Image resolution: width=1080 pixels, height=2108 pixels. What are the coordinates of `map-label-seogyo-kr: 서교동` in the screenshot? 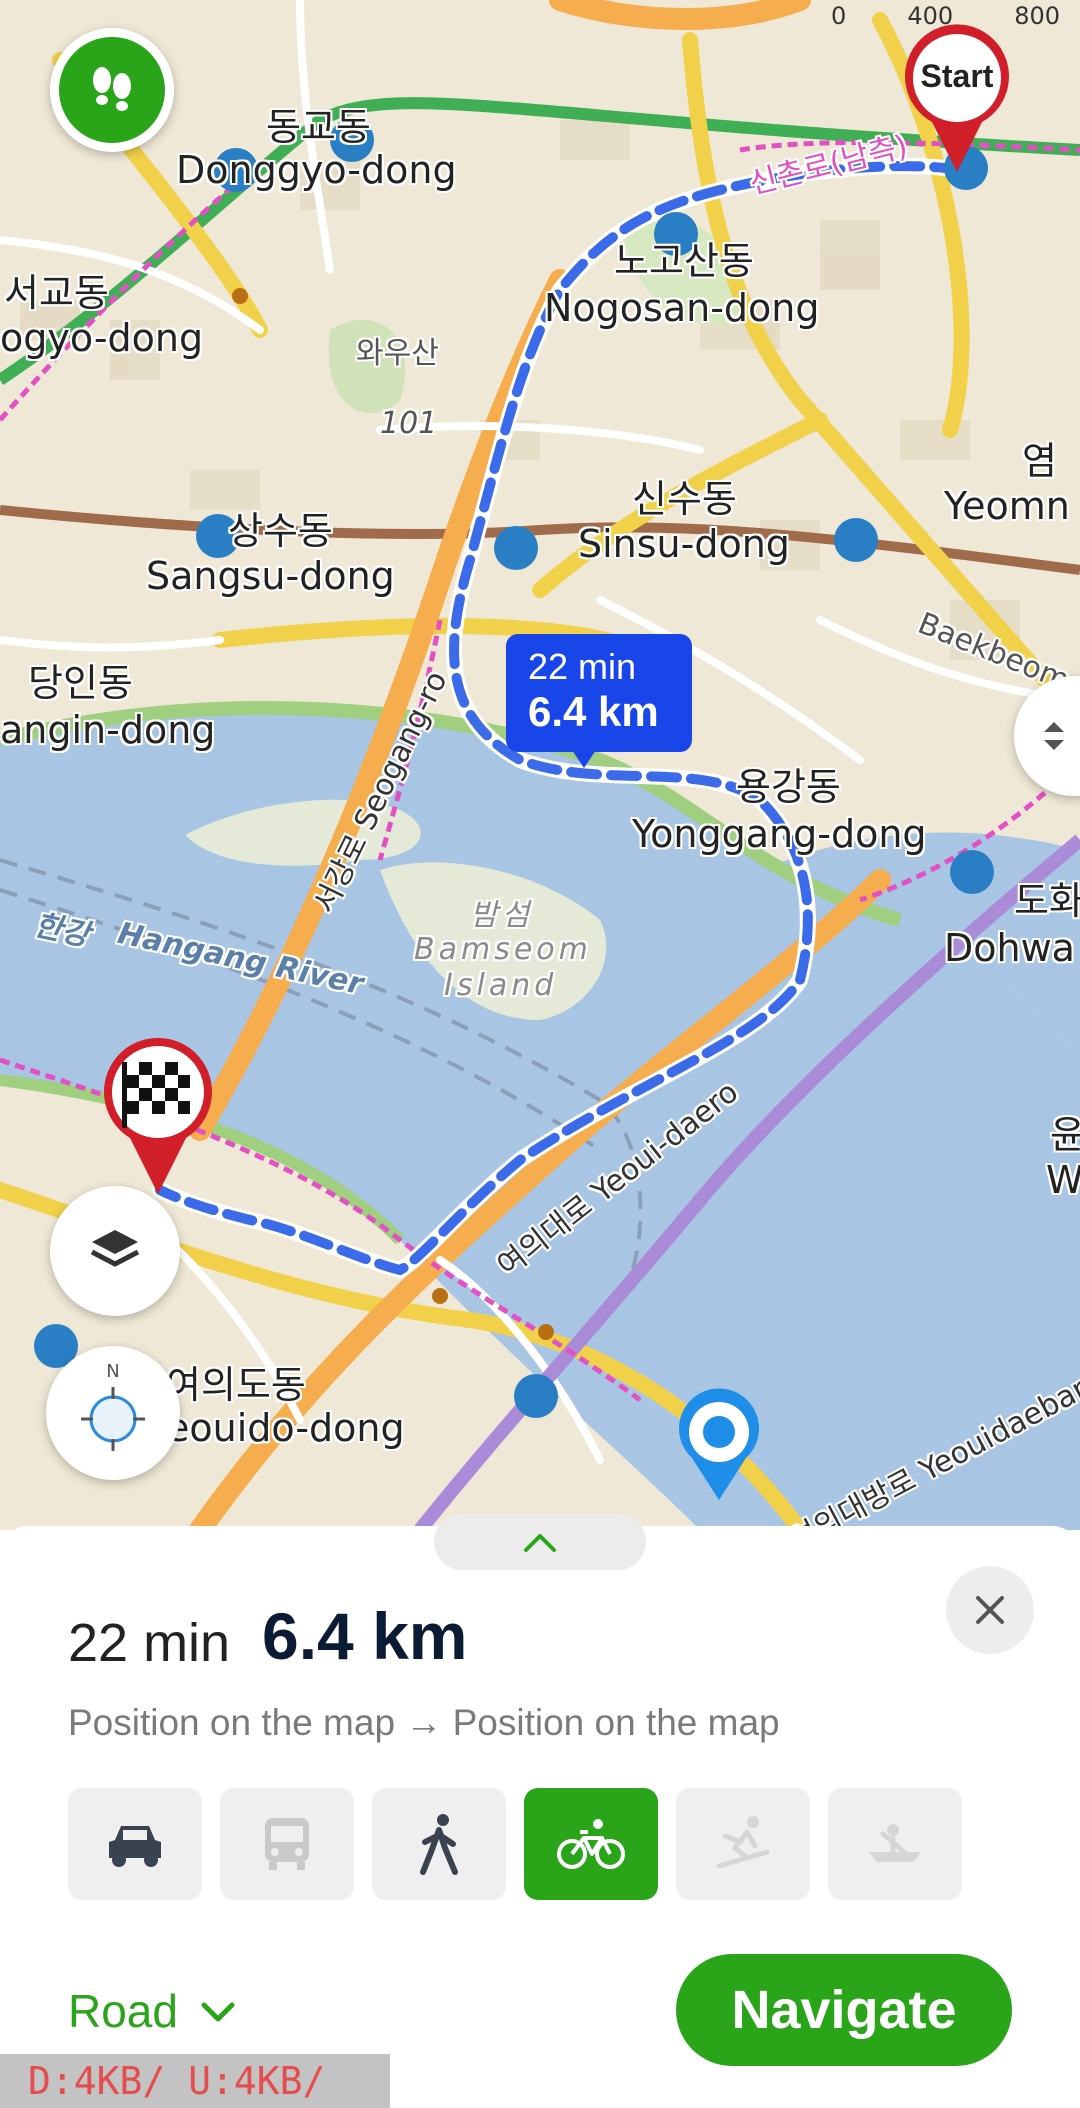 It's located at (56, 293).